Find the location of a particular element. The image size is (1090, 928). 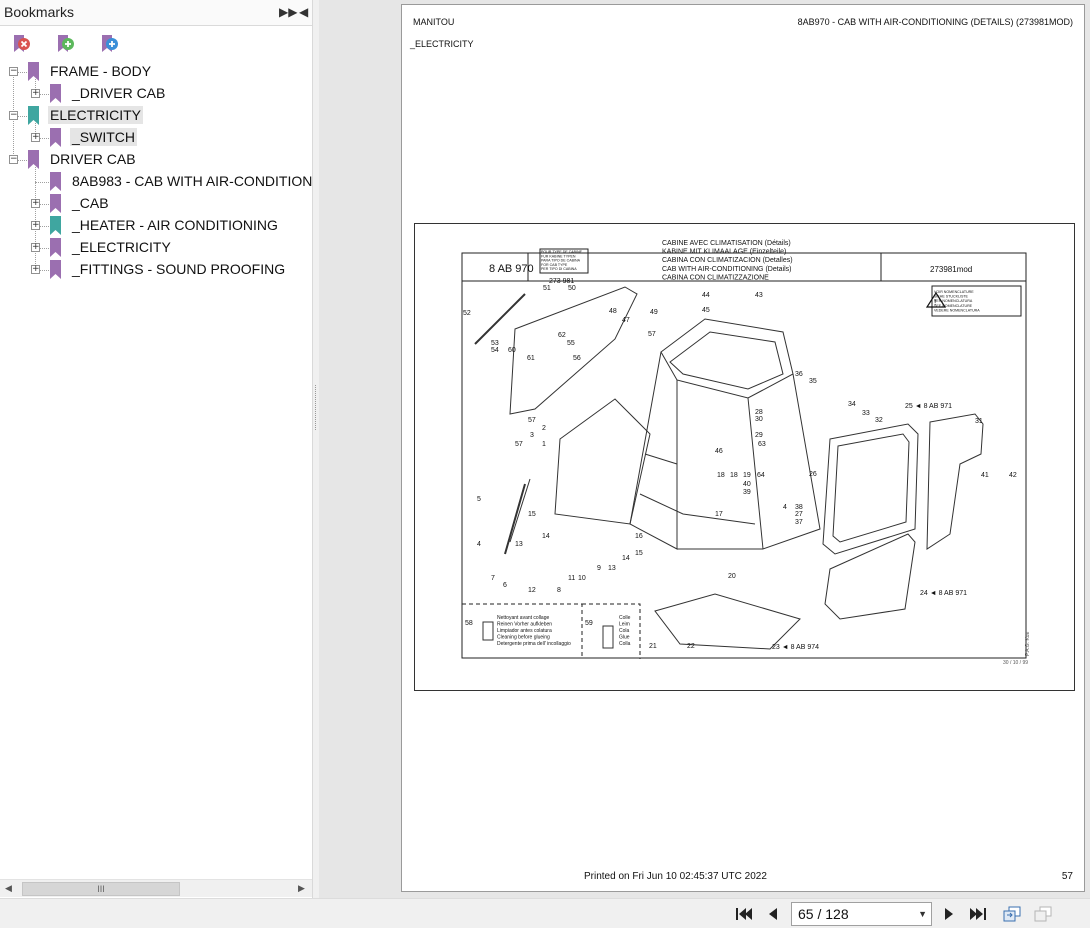

drawing-title-line: CABINA CON CLIMATIZACION (Detalles) is located at coordinates (727, 260).